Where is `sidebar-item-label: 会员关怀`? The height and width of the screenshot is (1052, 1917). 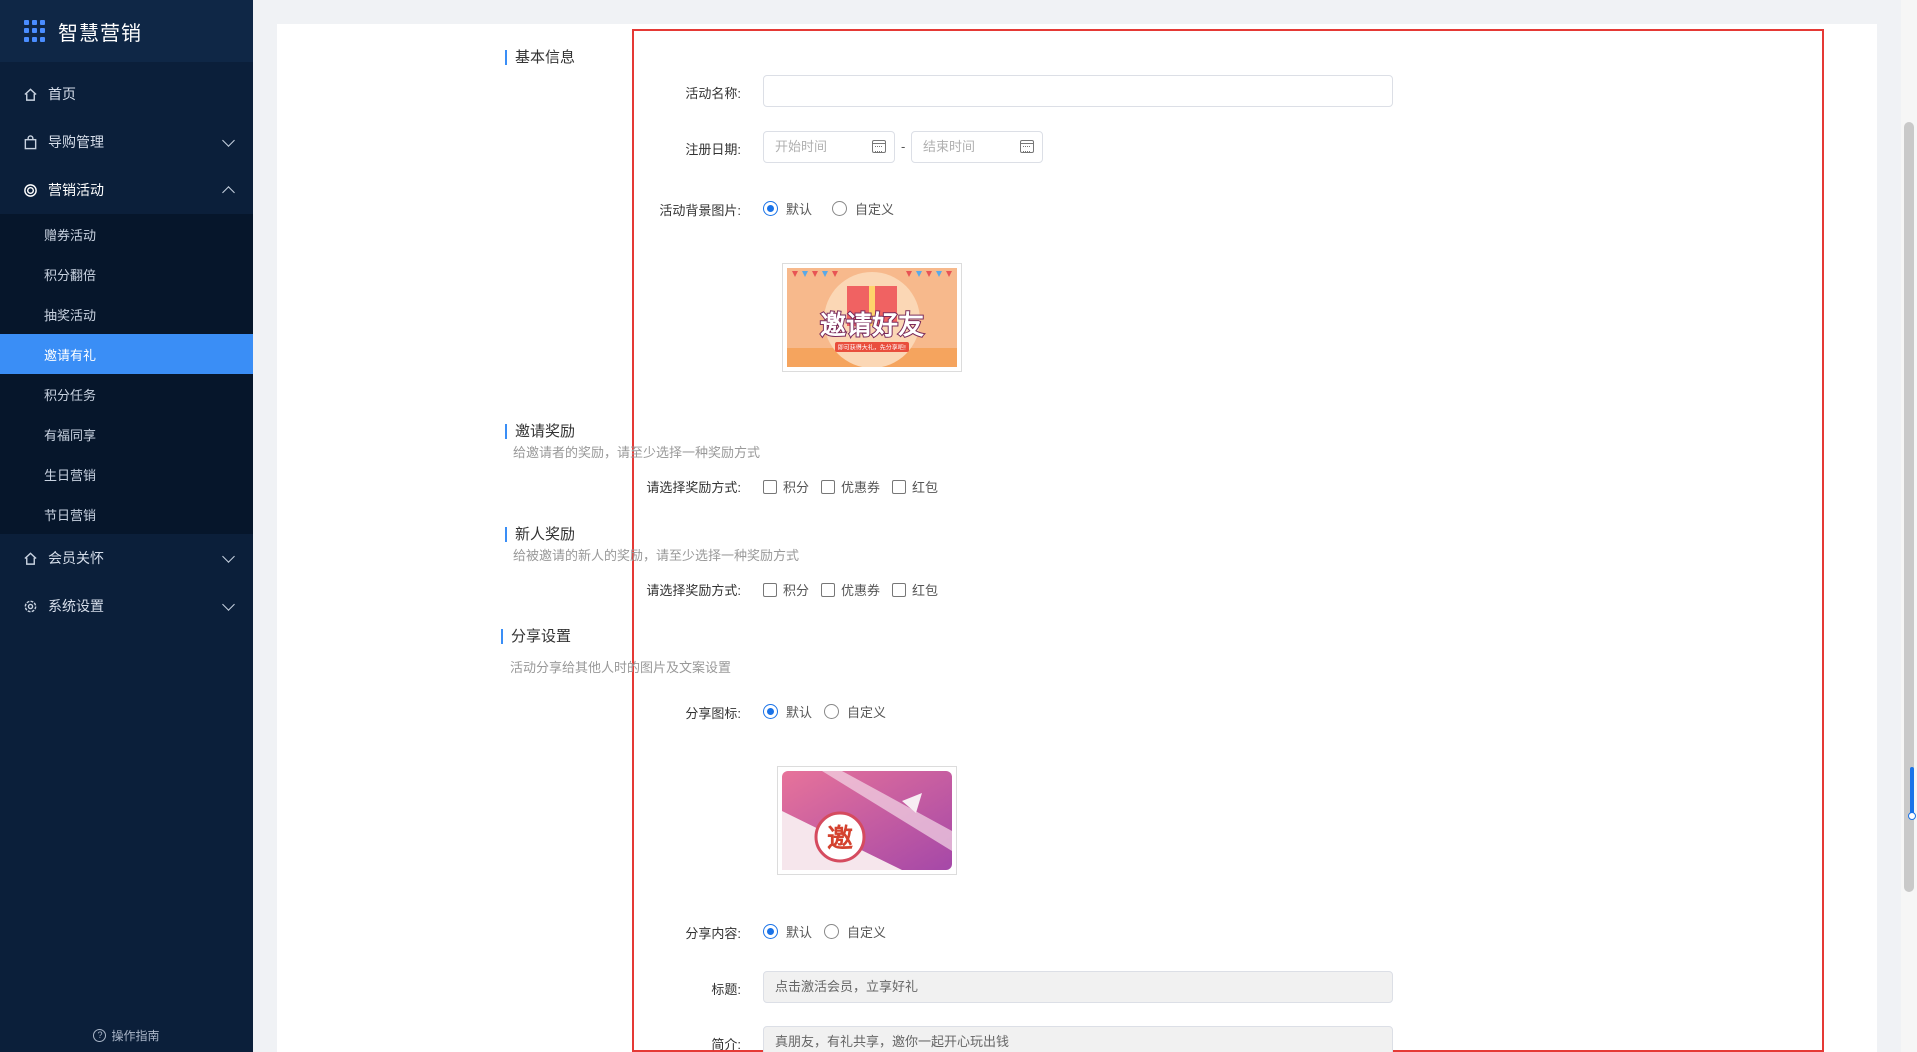 sidebar-item-label: 会员关怀 is located at coordinates (76, 558).